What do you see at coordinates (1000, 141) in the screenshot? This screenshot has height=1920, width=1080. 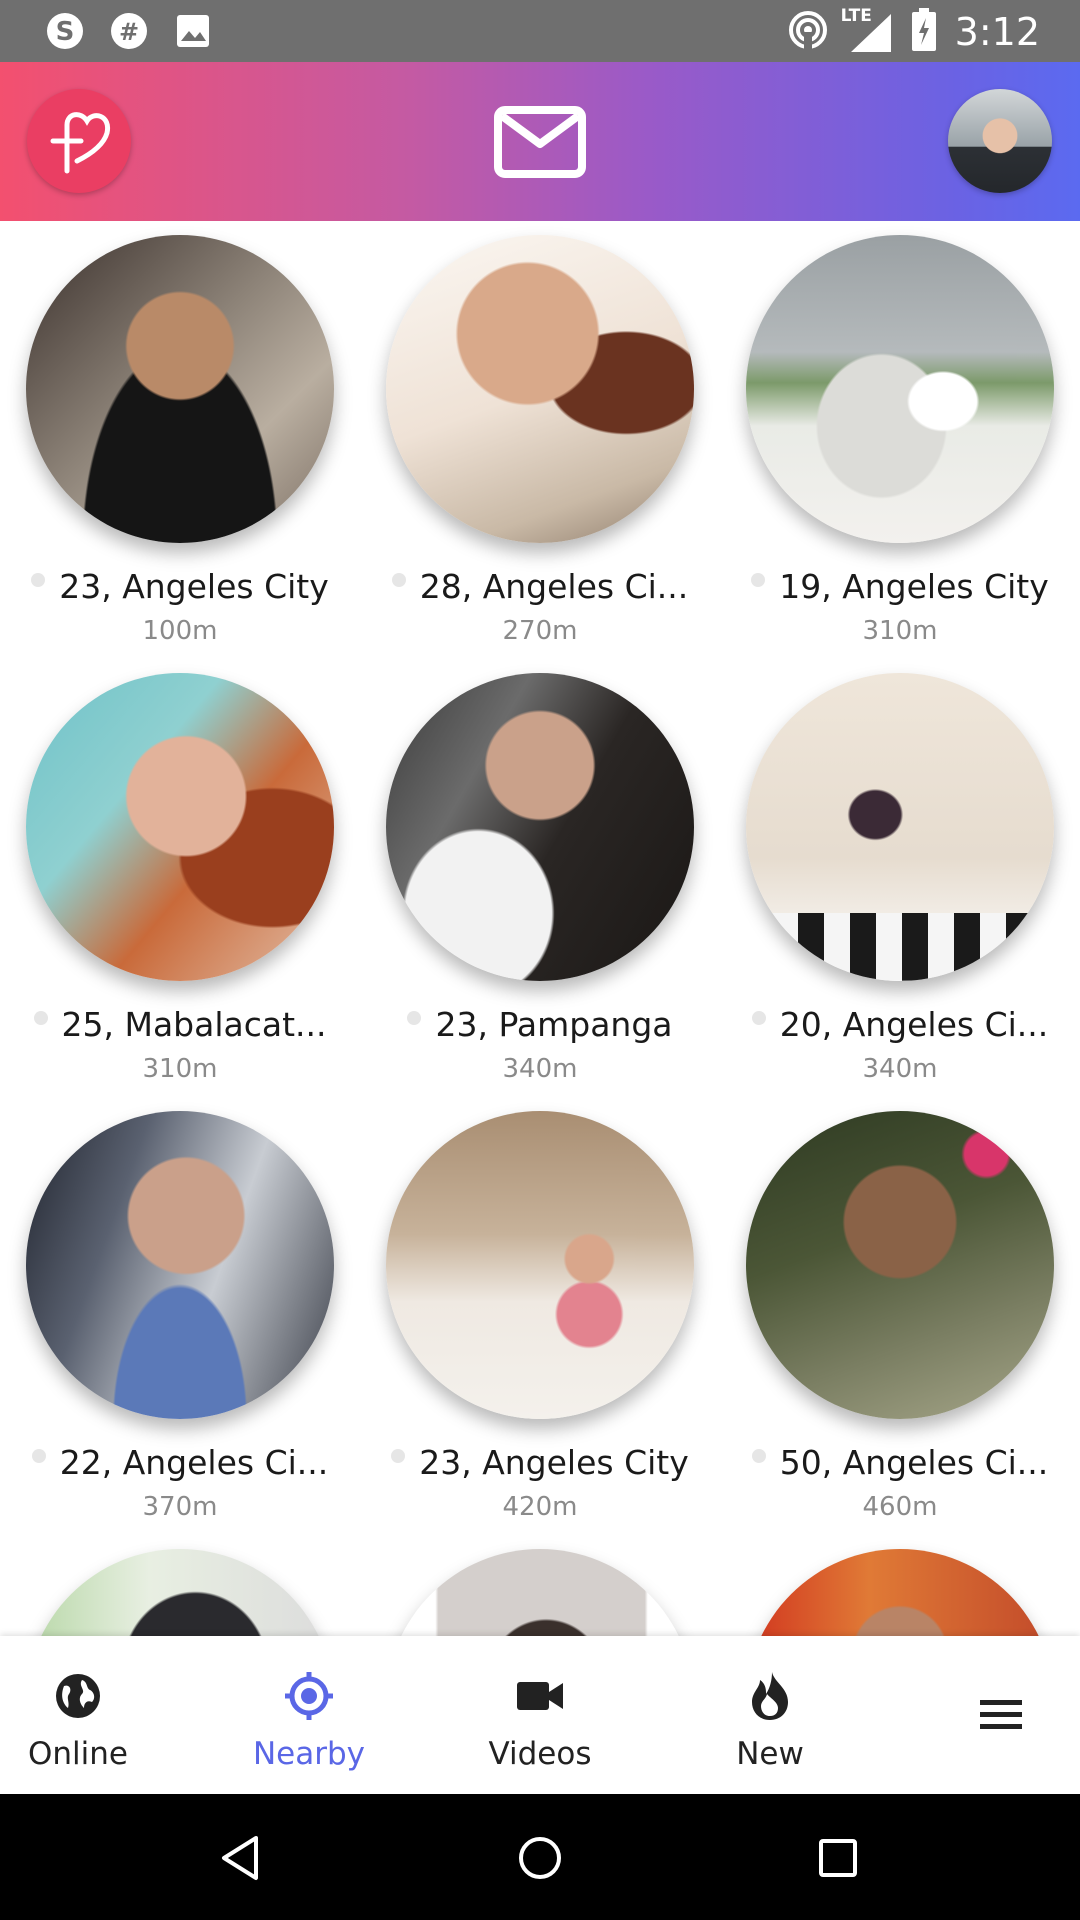 I see `user-avatar` at bounding box center [1000, 141].